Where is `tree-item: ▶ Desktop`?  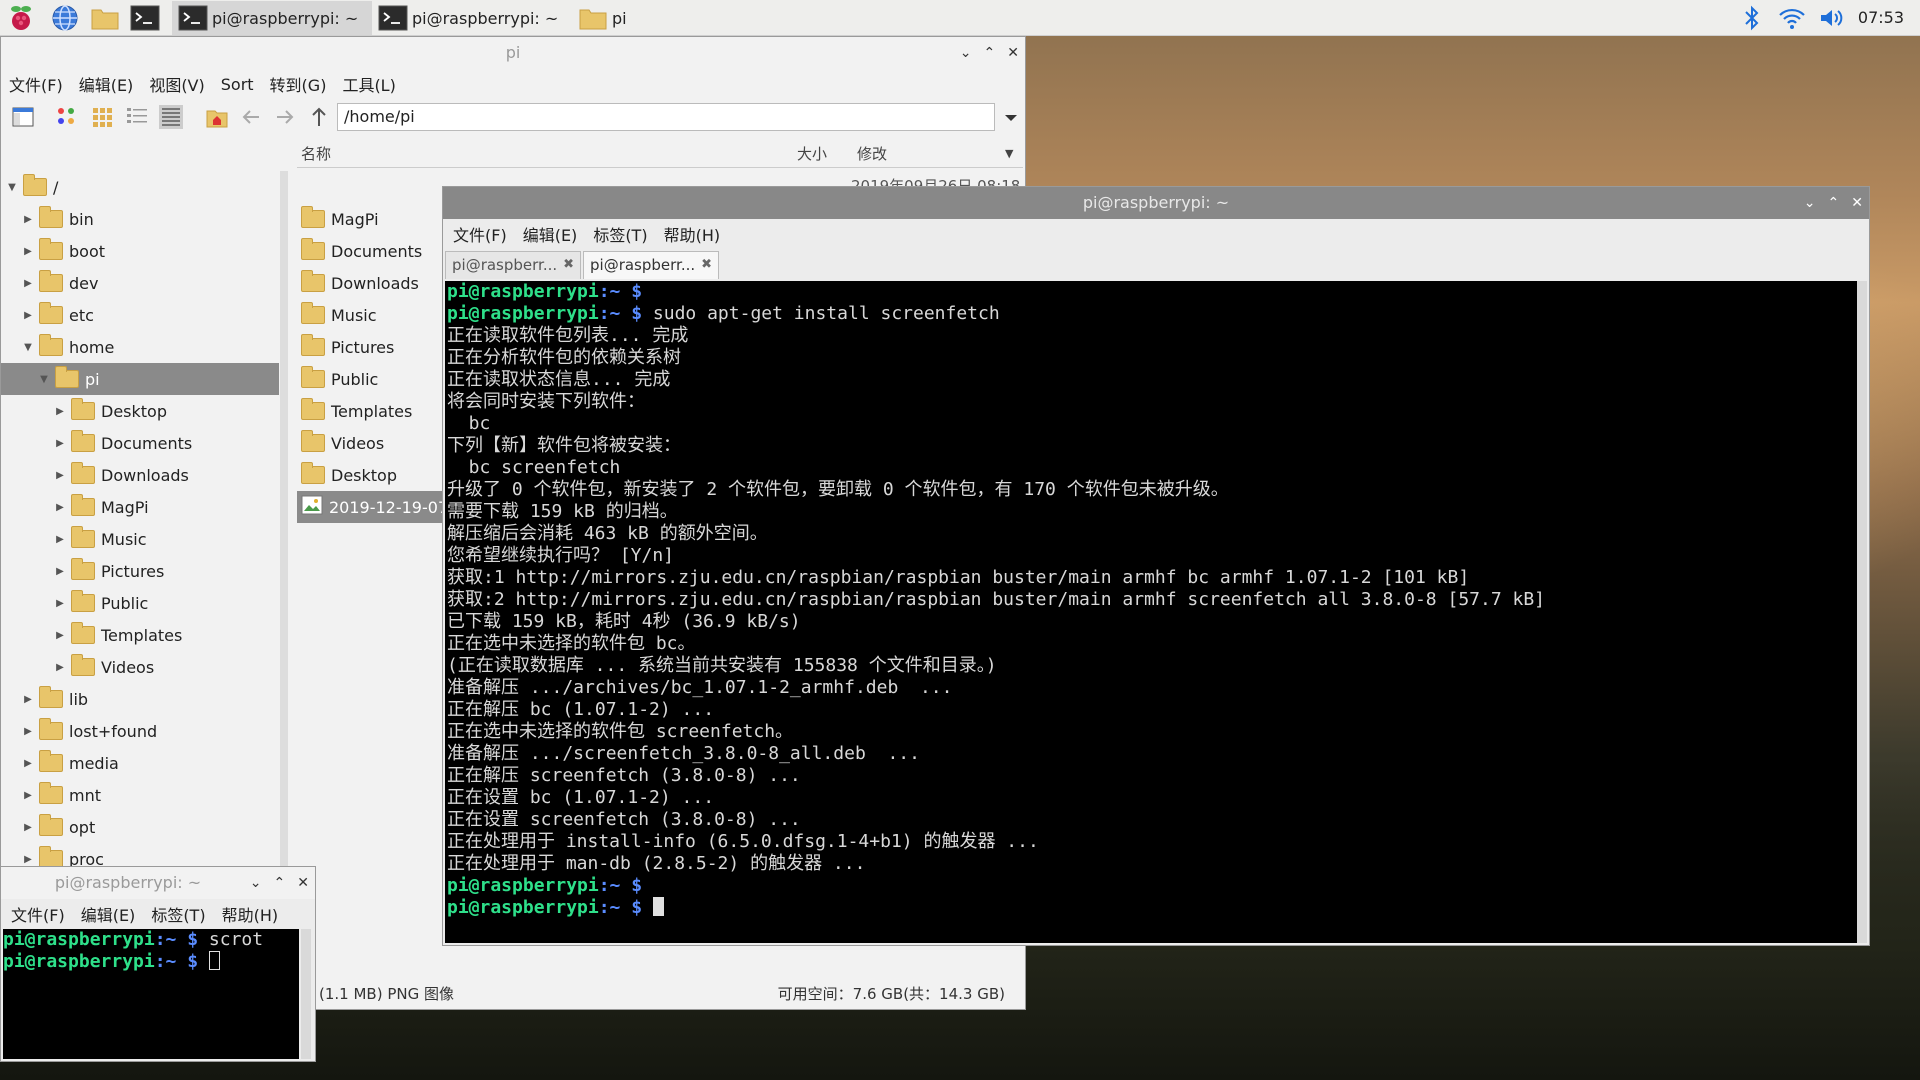 tree-item: ▶ Desktop is located at coordinates (140, 411).